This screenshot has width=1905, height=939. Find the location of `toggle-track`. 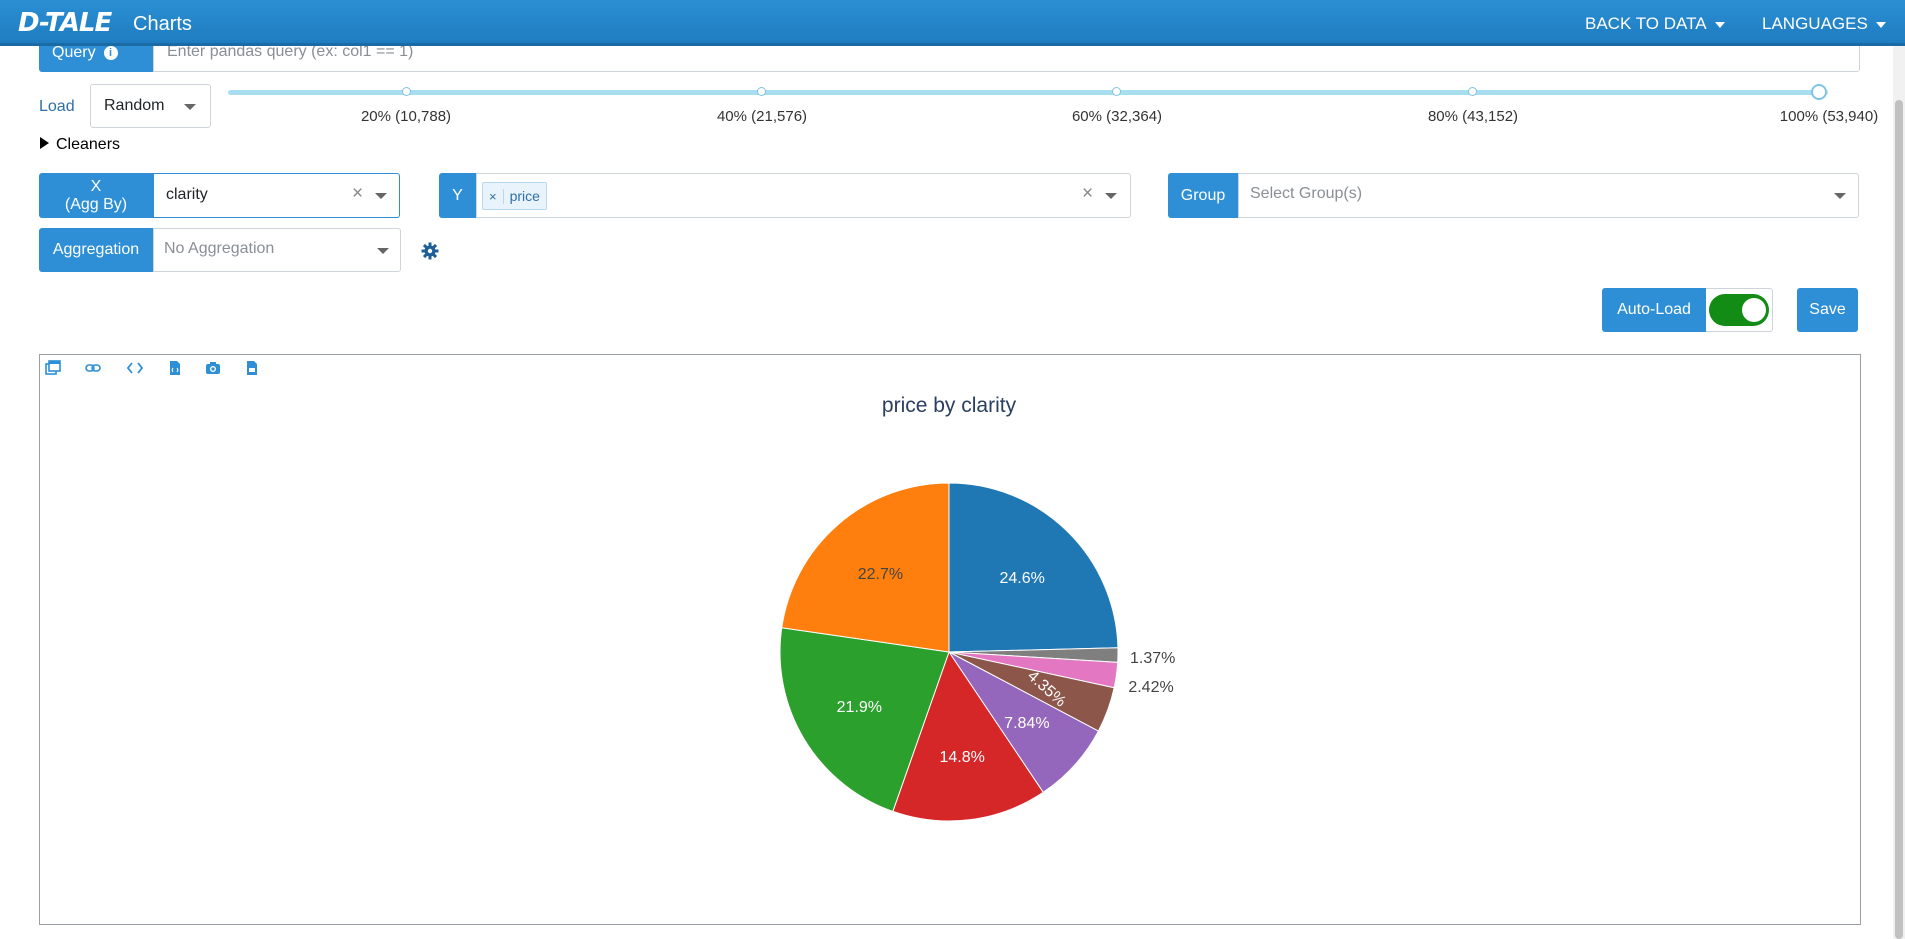

toggle-track is located at coordinates (1739, 310).